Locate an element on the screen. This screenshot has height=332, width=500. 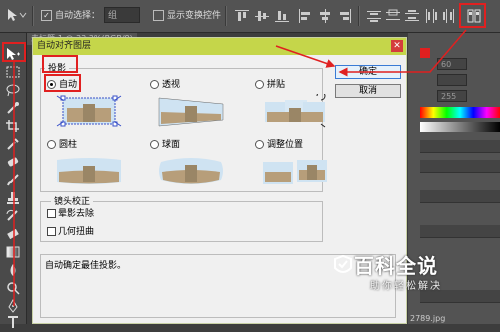
type-tool-icon is located at coordinates (13, 322).